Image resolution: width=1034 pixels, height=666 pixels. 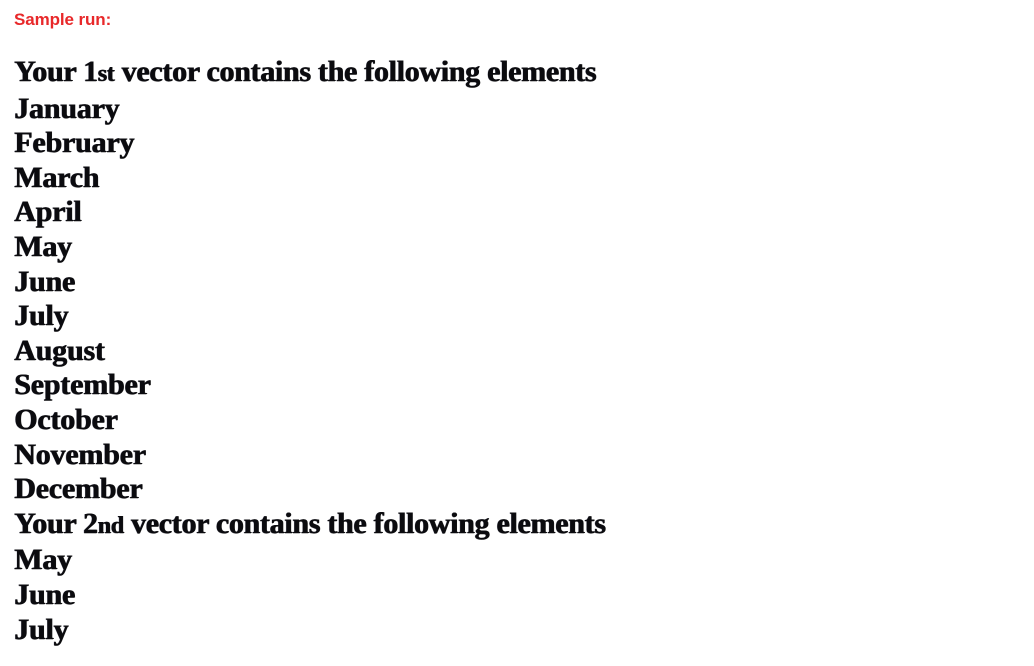 What do you see at coordinates (63, 19) in the screenshot?
I see `sample-run-label: Sample run:` at bounding box center [63, 19].